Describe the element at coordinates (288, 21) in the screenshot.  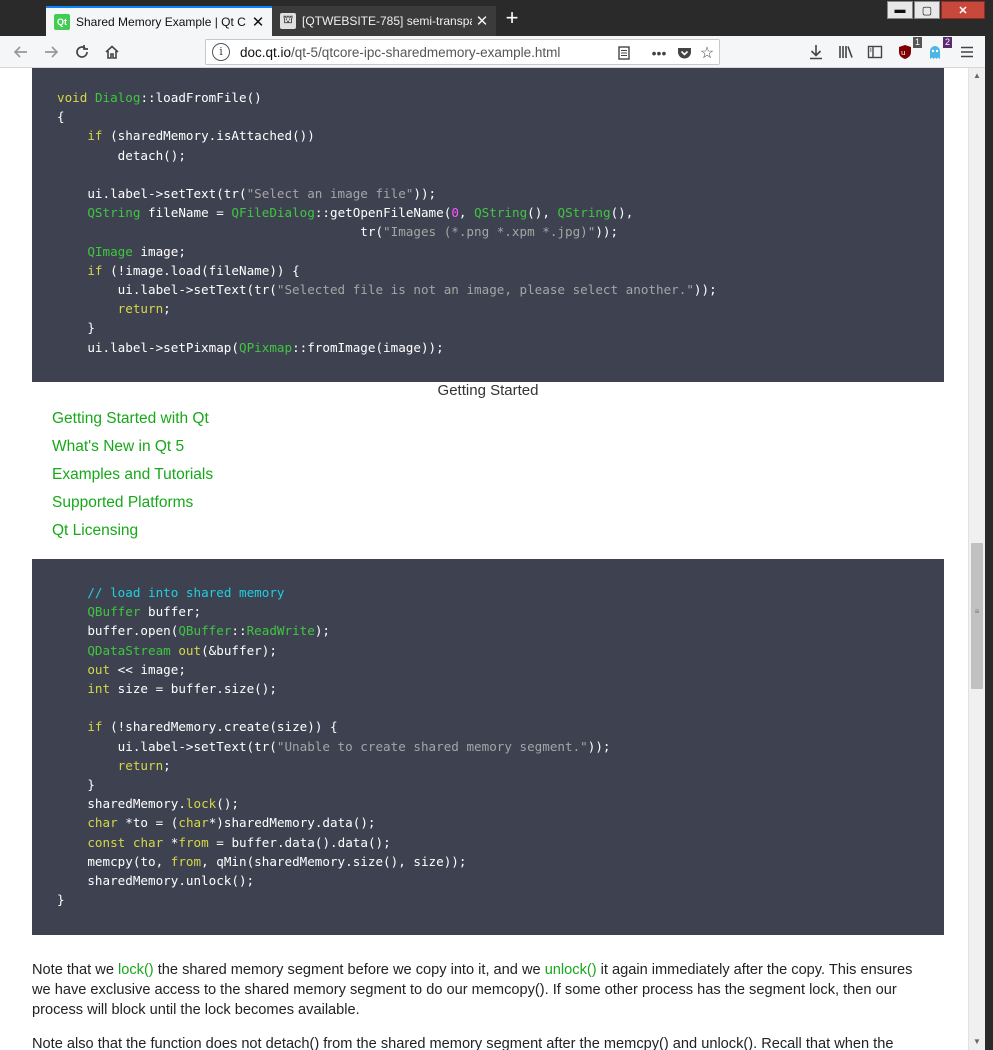
I see `jira-favicon-icon: ⛫` at that location.